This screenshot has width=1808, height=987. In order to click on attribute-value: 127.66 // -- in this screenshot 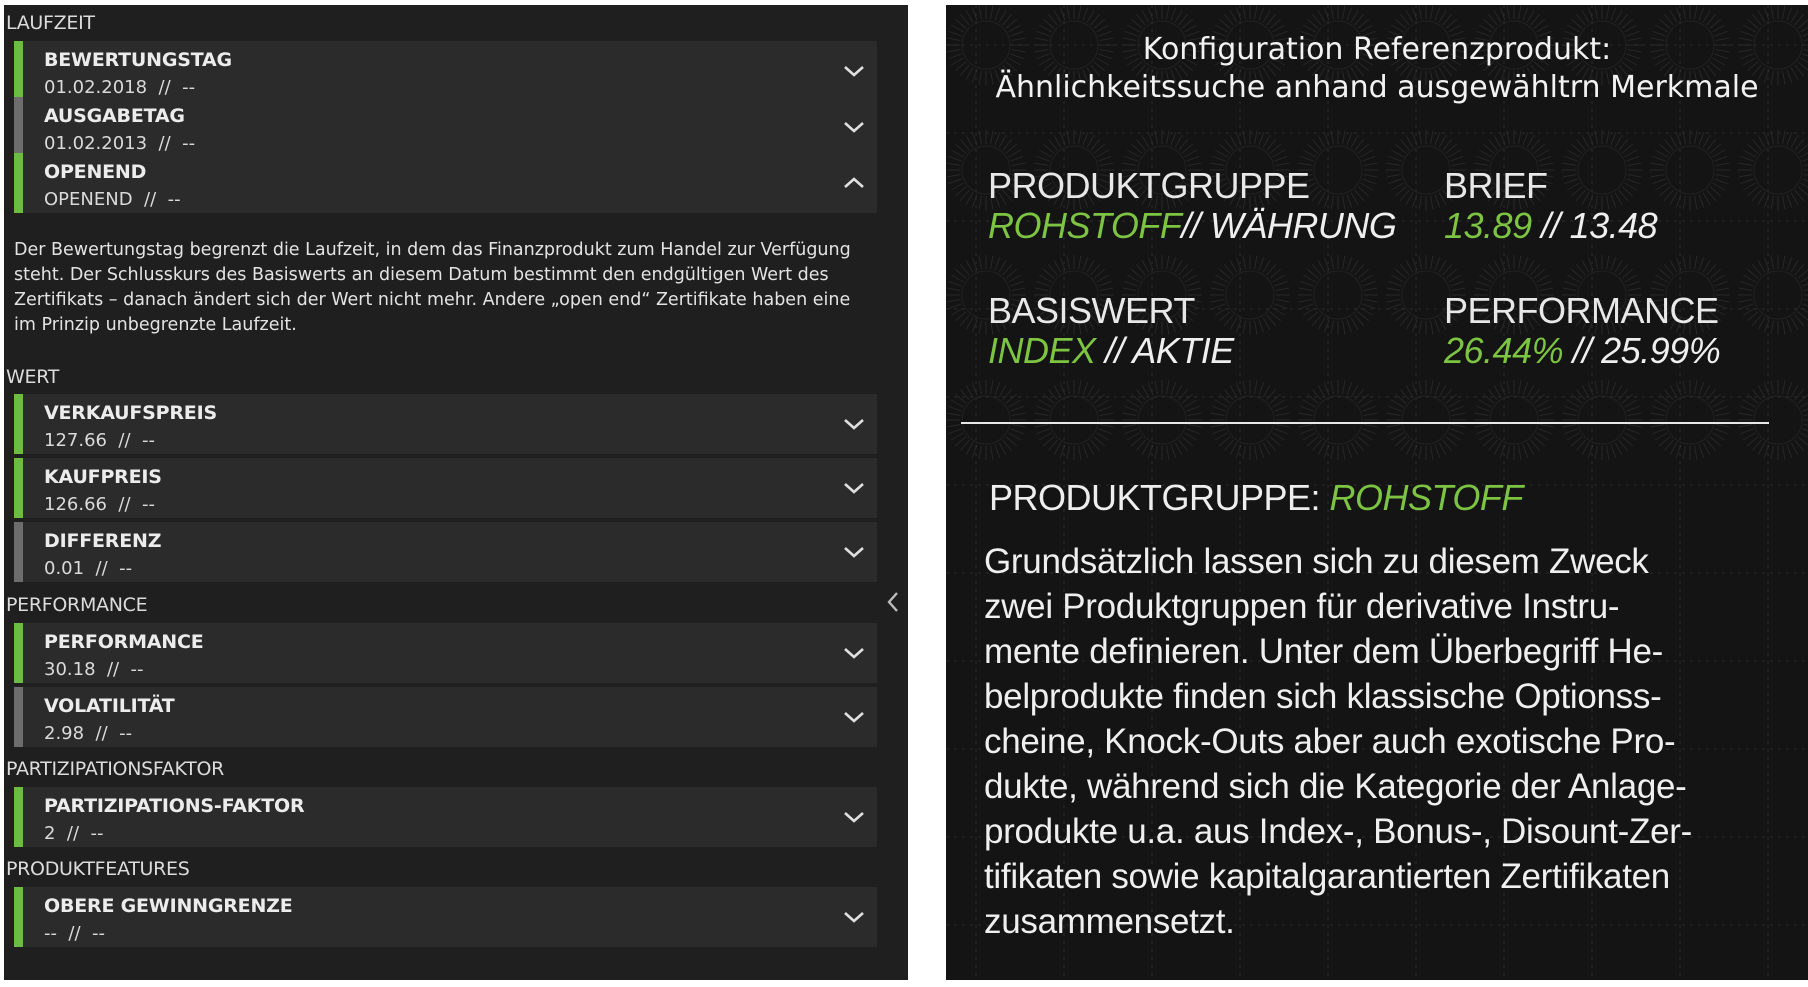, I will do `click(99, 440)`.